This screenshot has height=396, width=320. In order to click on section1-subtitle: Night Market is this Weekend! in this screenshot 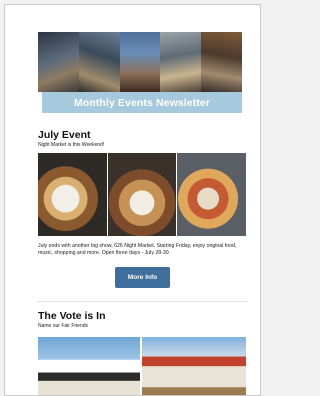, I will do `click(71, 145)`.